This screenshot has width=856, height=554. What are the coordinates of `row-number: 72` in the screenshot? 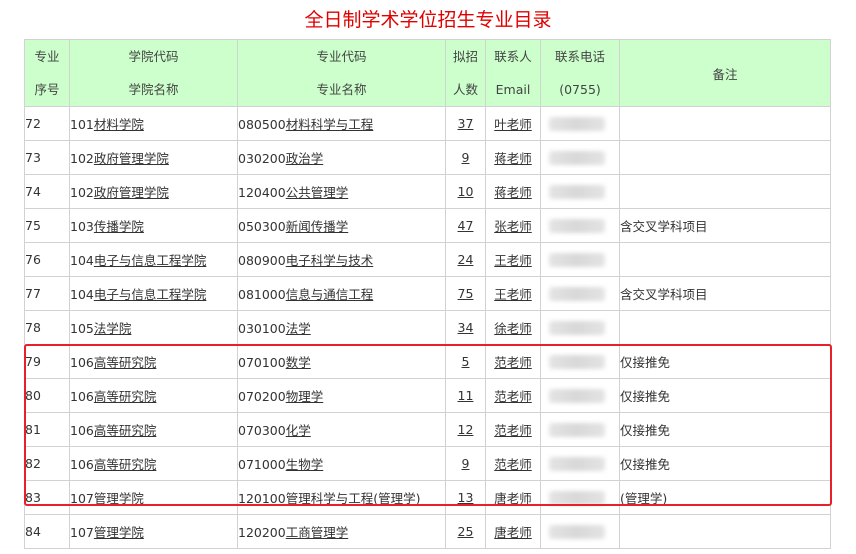 It's located at (47, 123).